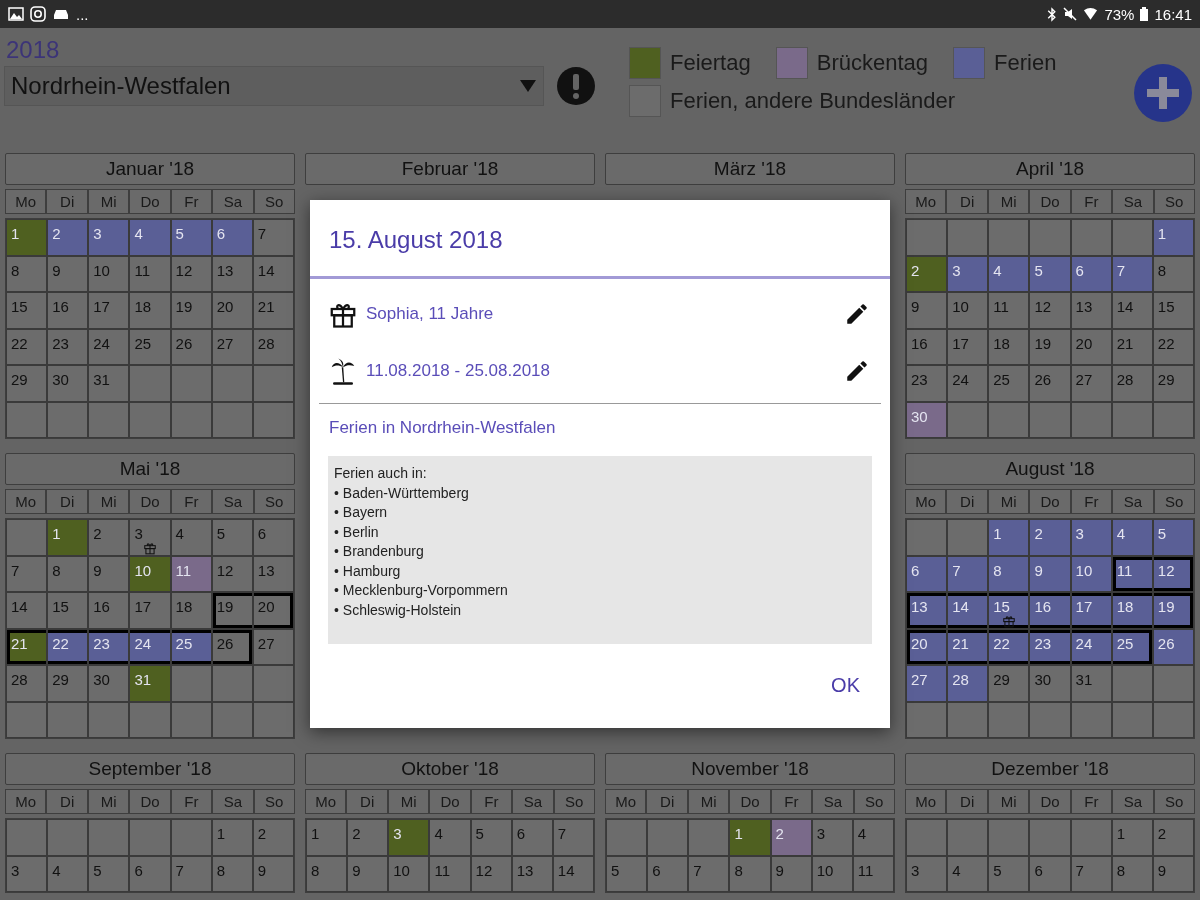 The height and width of the screenshot is (900, 1200). What do you see at coordinates (845, 685) in the screenshot?
I see `ok-button: OK` at bounding box center [845, 685].